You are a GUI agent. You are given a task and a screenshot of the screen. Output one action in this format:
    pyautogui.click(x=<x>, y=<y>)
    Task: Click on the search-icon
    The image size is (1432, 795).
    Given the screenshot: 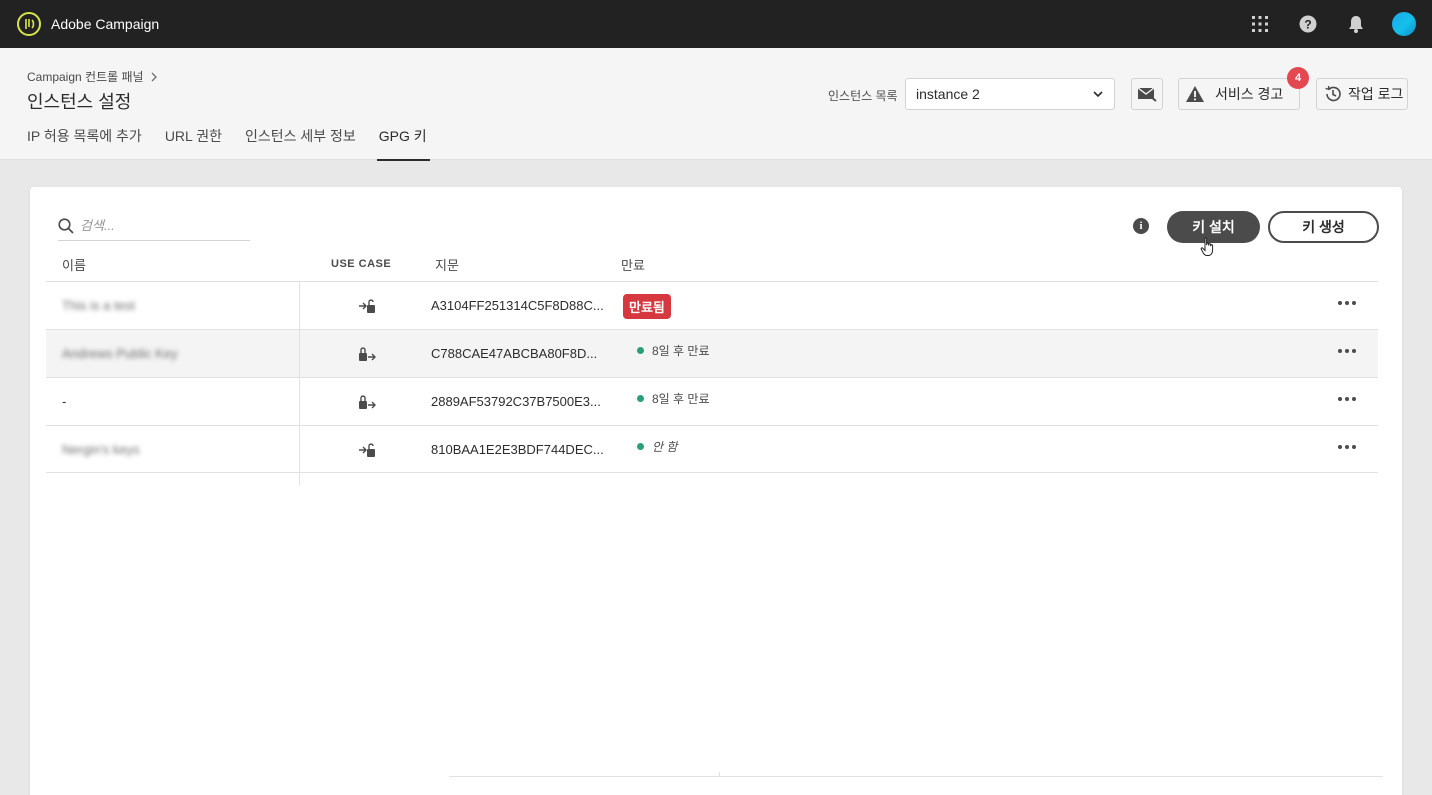 What is the action you would take?
    pyautogui.click(x=66, y=225)
    